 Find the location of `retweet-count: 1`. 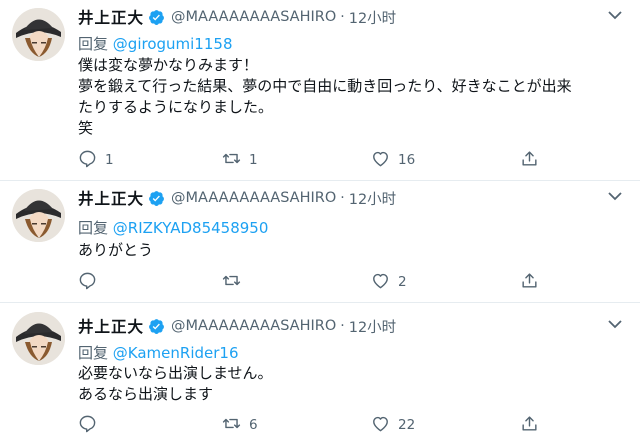

retweet-count: 1 is located at coordinates (253, 160).